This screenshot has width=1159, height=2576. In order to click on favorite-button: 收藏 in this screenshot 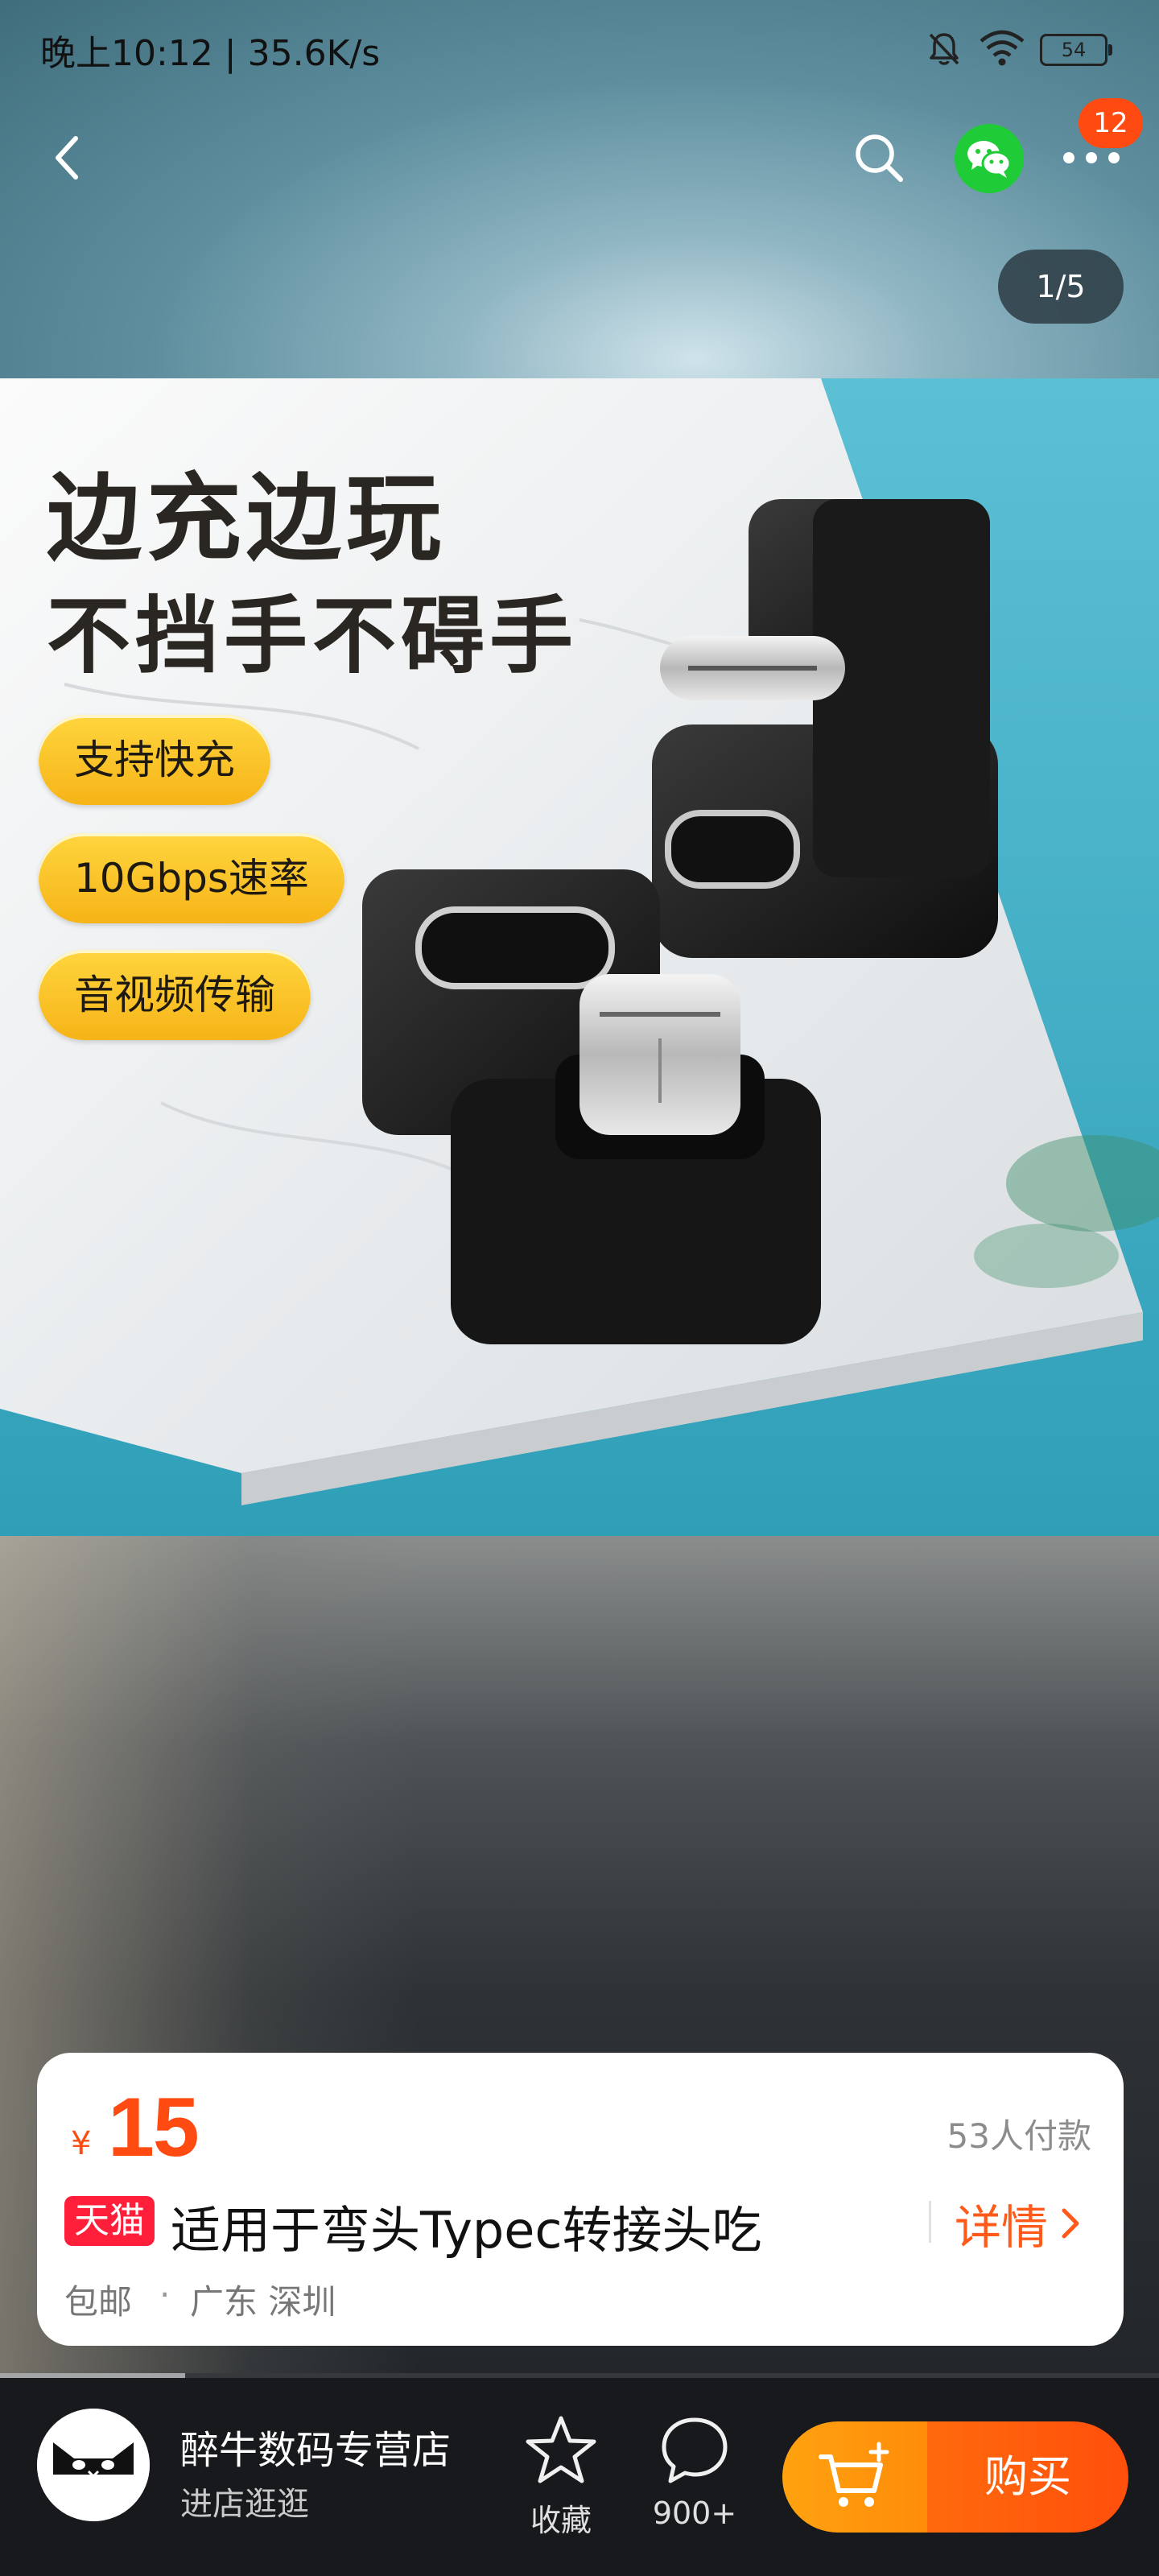, I will do `click(561, 2481)`.